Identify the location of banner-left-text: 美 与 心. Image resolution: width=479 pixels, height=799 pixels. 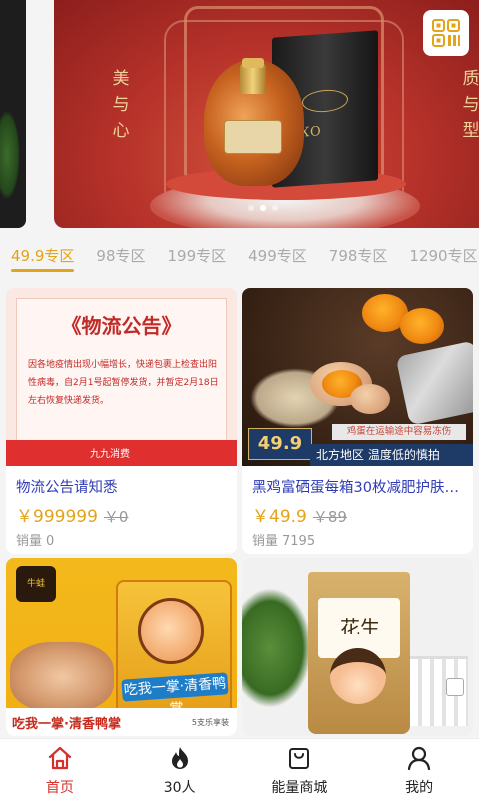
(121, 105).